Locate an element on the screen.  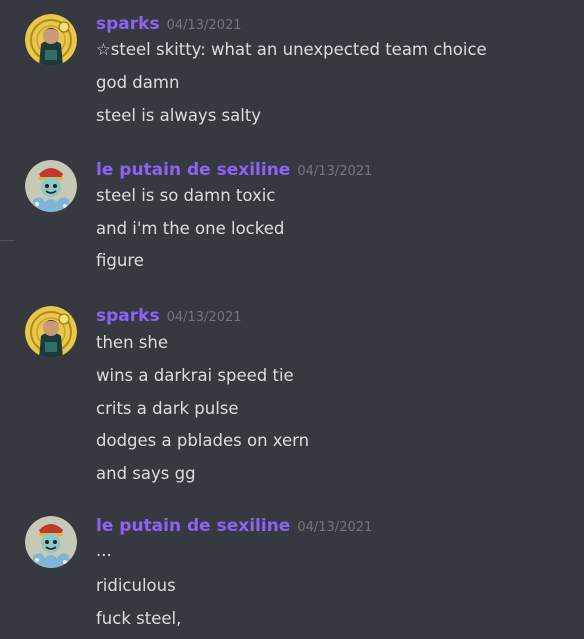
divider is located at coordinates (7, 240).